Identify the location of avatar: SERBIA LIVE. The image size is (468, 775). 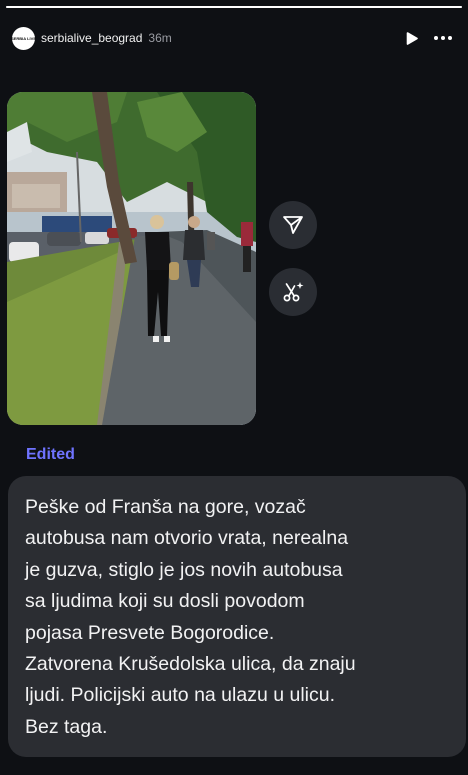
(23, 38).